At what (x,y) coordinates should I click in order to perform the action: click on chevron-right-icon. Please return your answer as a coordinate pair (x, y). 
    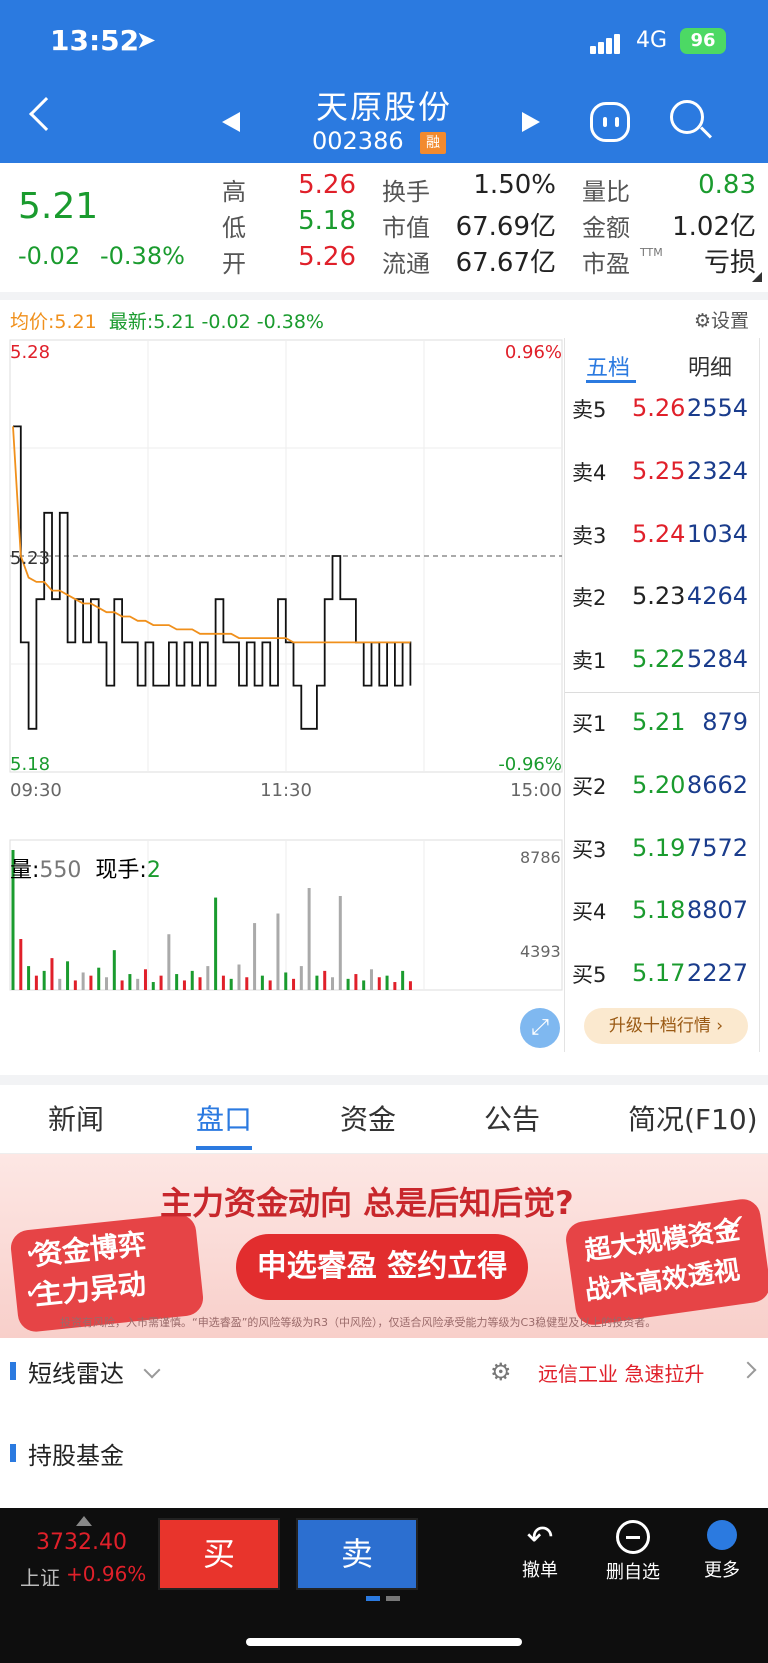
    Looking at the image, I should click on (748, 1370).